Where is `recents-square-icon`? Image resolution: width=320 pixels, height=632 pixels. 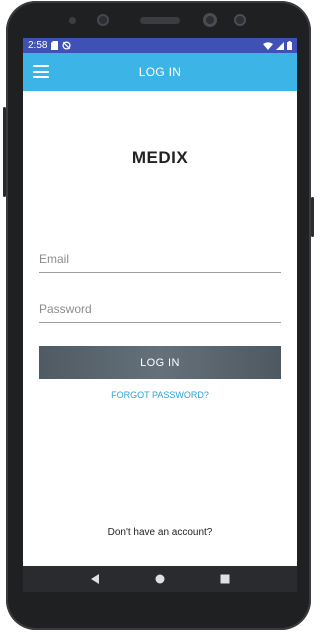 recents-square-icon is located at coordinates (225, 579).